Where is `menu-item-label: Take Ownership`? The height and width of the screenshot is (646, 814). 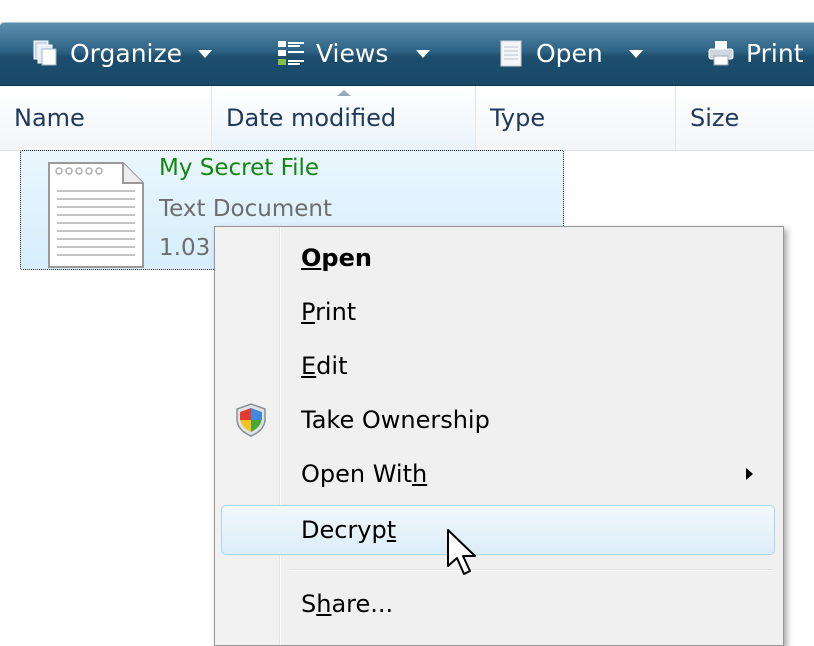 menu-item-label: Take Ownership is located at coordinates (395, 420).